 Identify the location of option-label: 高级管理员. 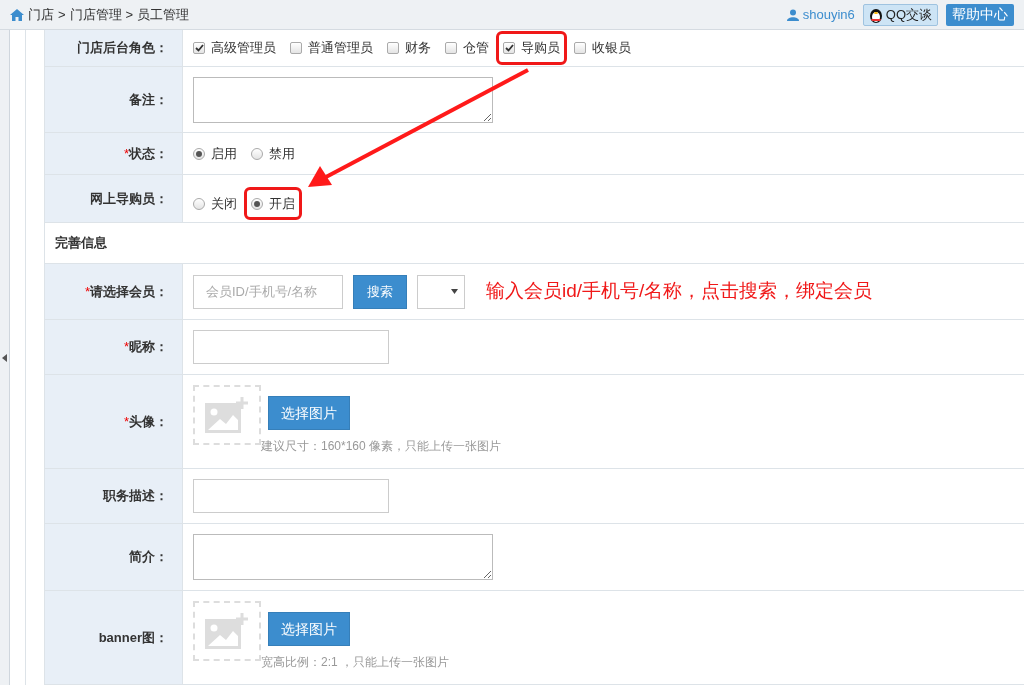
(243, 48).